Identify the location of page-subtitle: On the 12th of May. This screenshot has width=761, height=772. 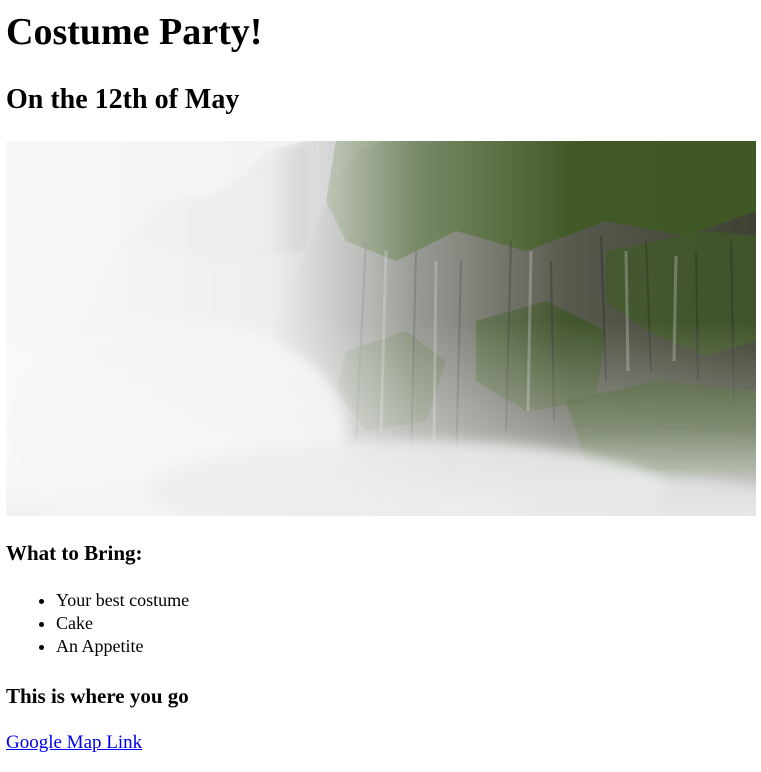
(123, 99).